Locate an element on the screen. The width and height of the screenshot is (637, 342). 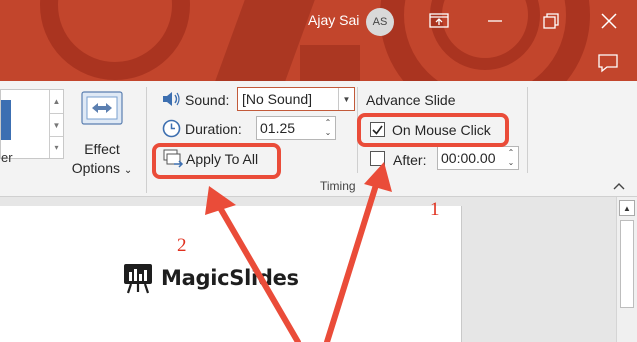
magicslides-logo: MagicSlides is located at coordinates (211, 278).